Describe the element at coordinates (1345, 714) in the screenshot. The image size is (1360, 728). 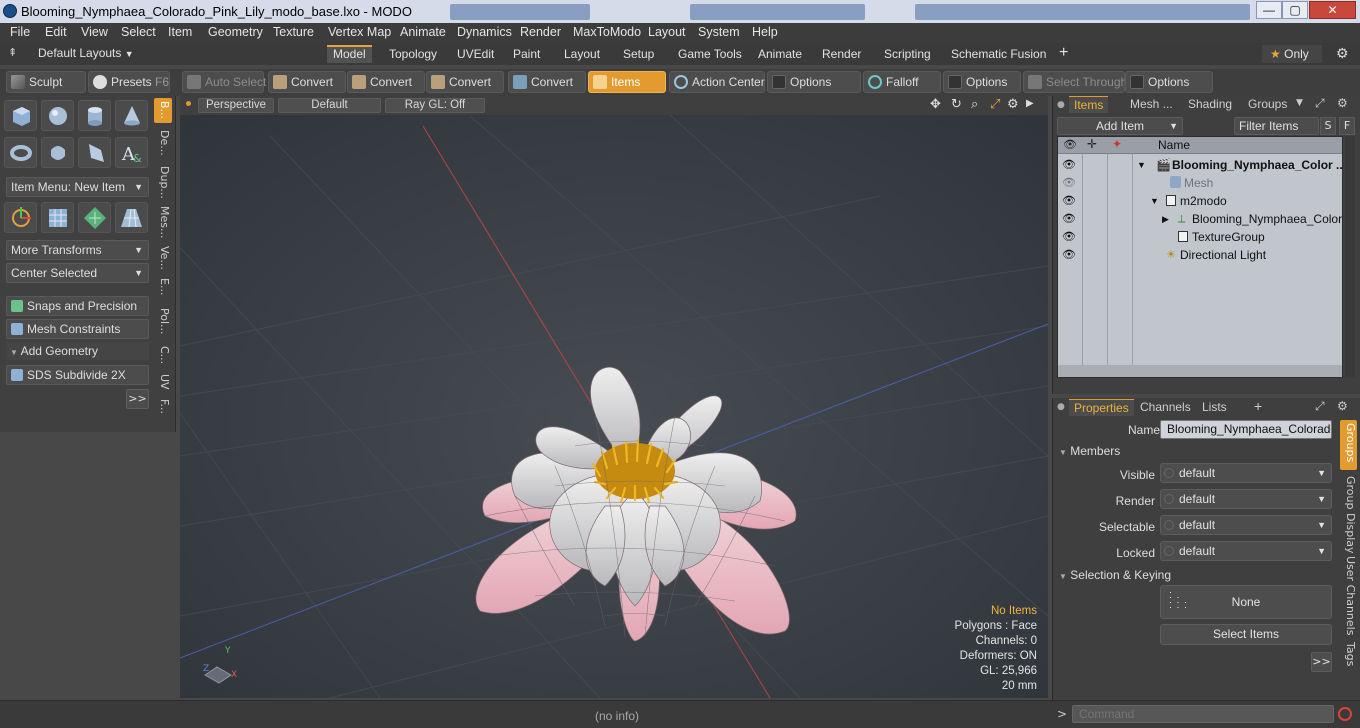
I see `record-macro-icon` at that location.